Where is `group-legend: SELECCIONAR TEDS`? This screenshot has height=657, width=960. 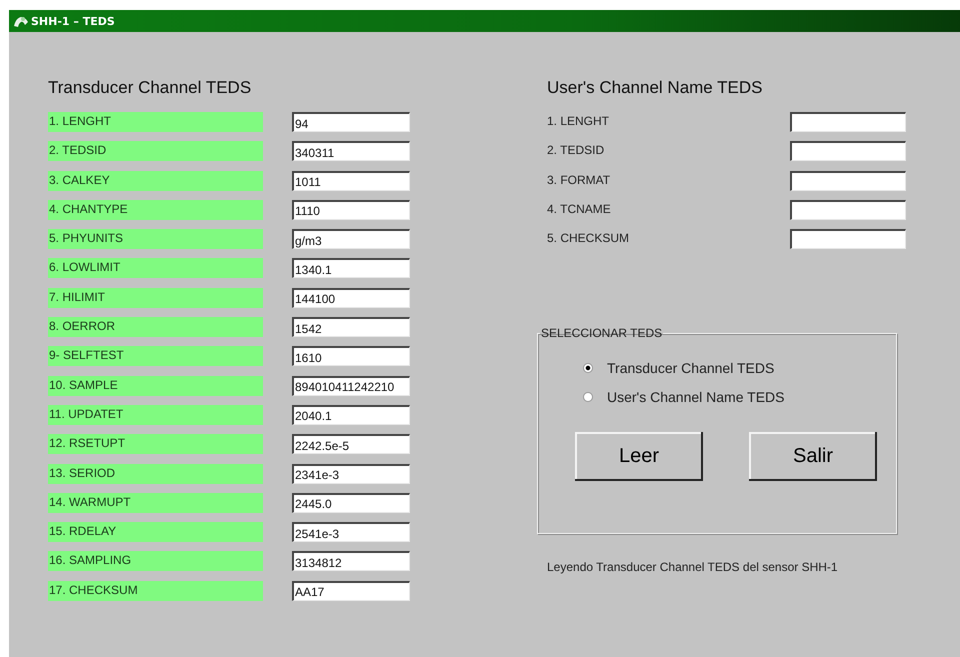
group-legend: SELECCIONAR TEDS is located at coordinates (602, 333).